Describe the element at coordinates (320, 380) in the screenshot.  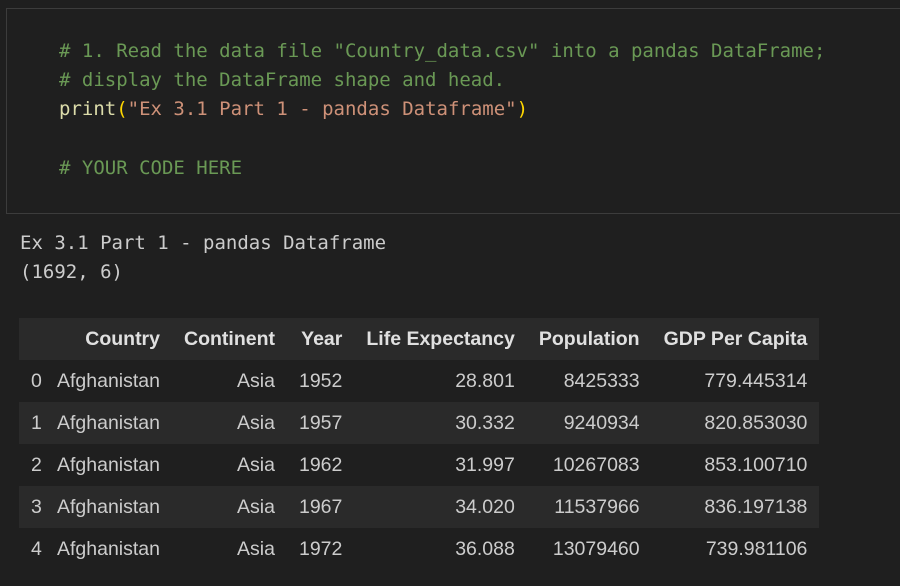
I see `cell-year: 1952` at that location.